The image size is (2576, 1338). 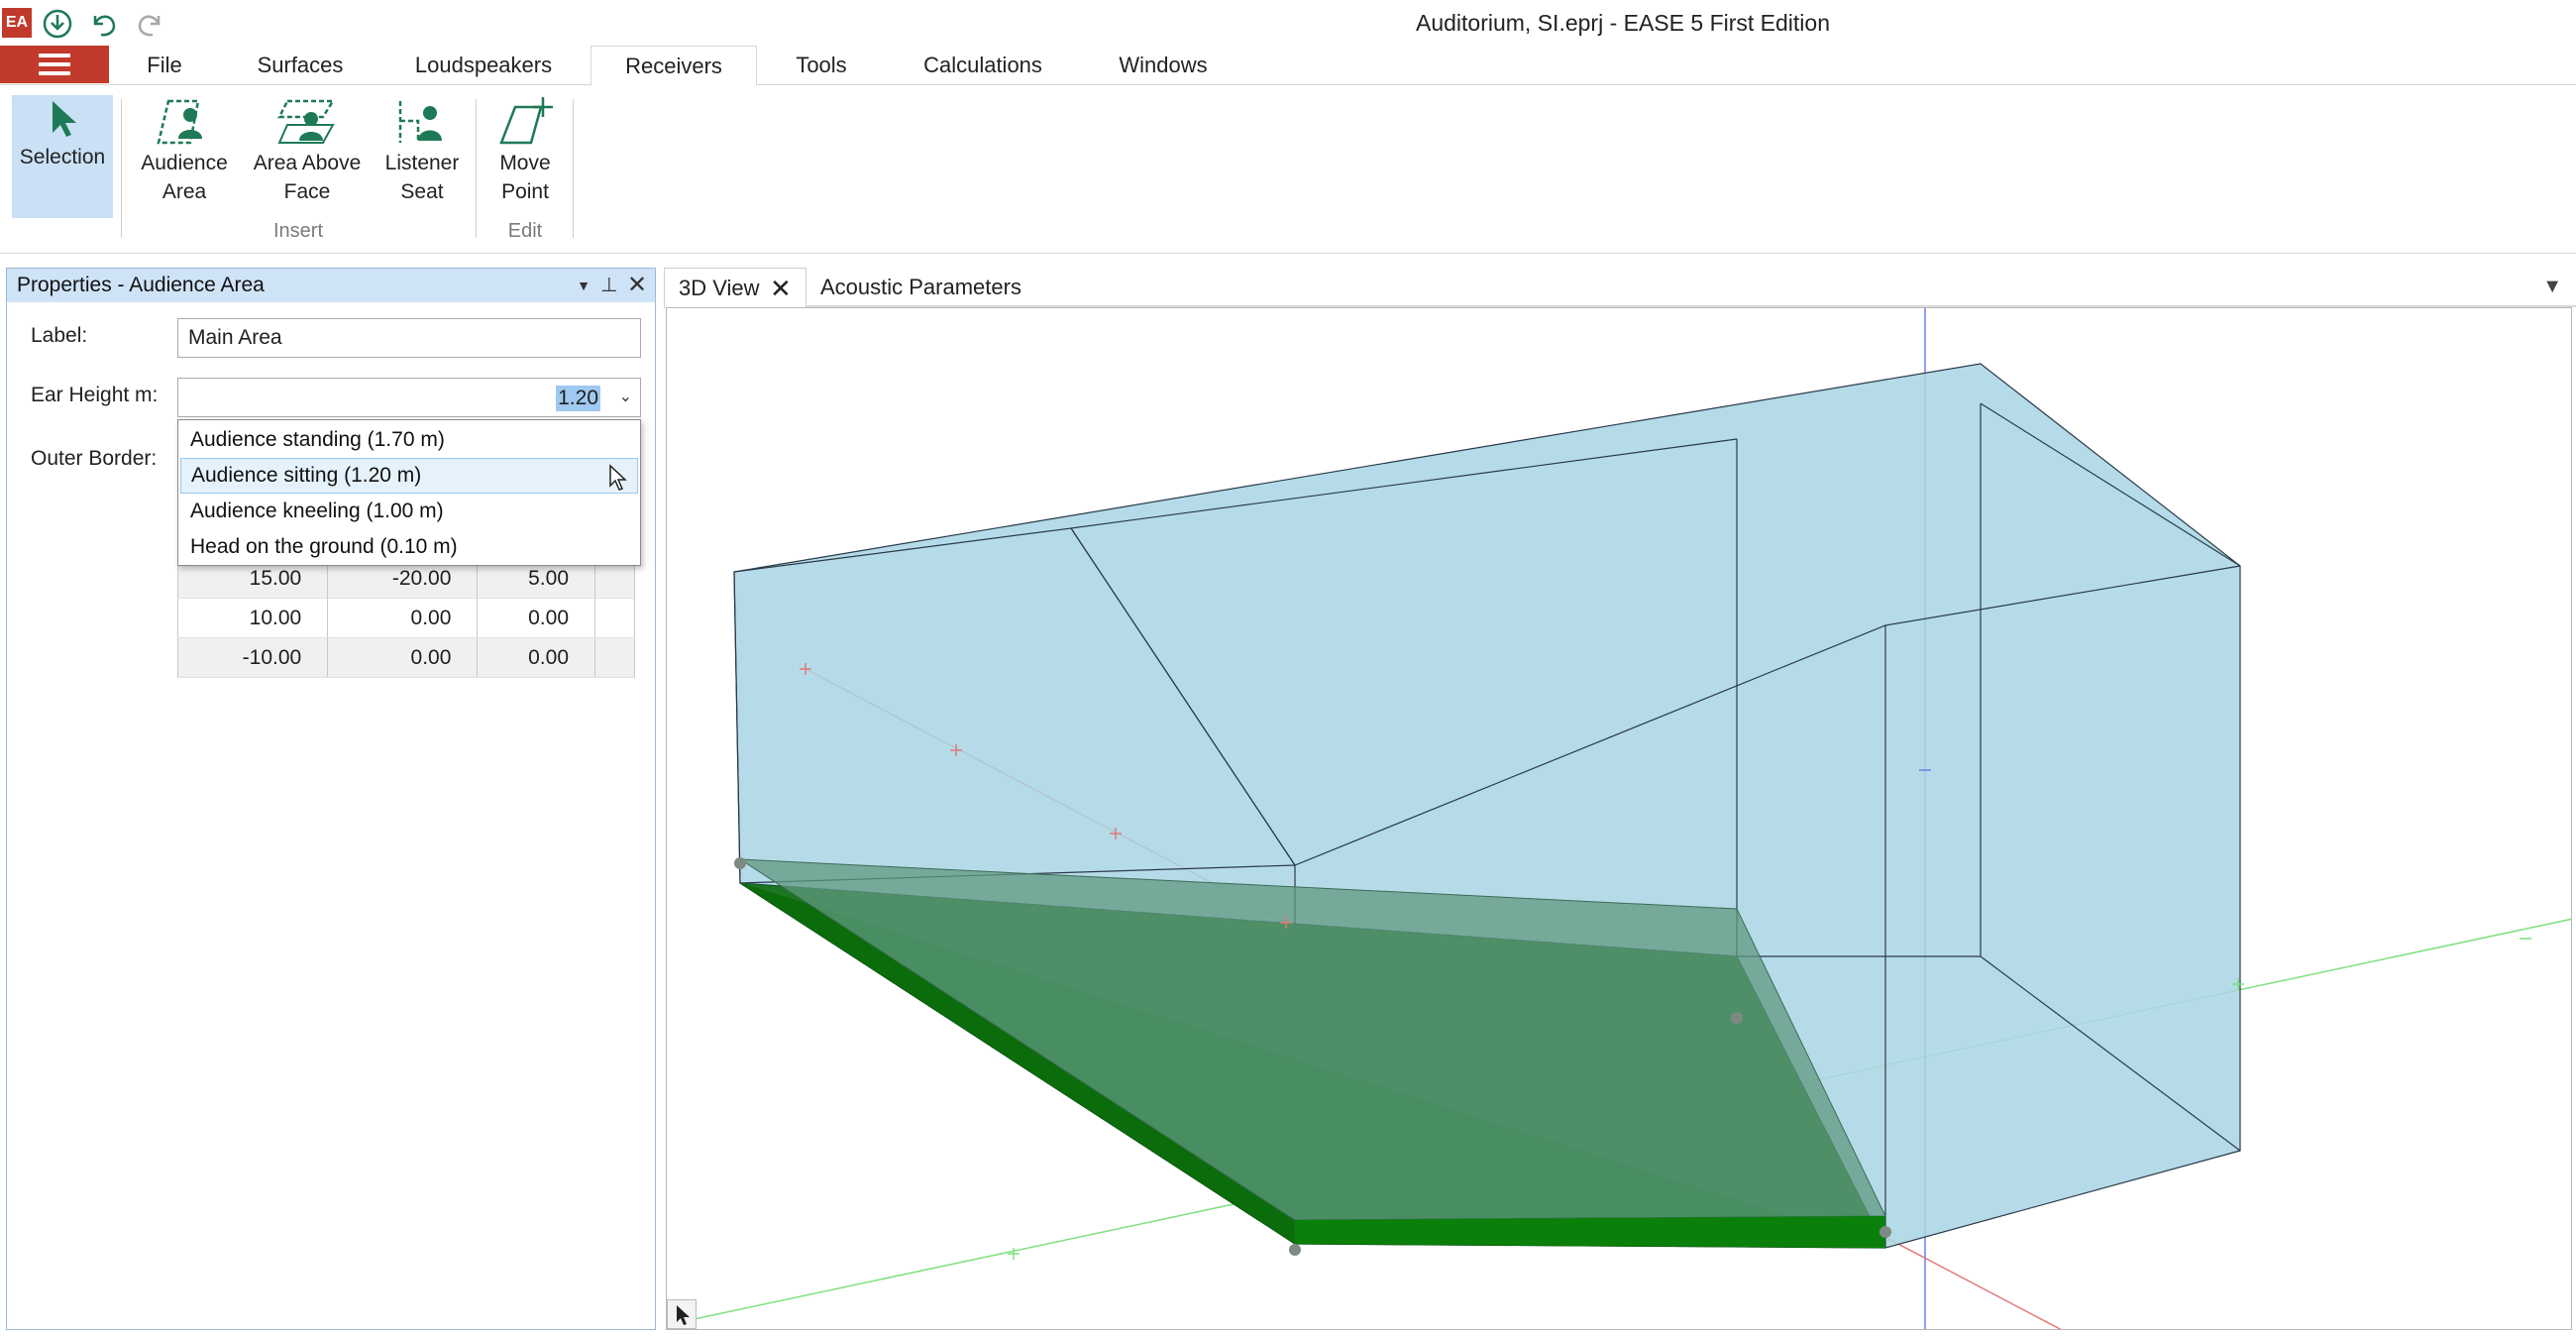 I want to click on close-tab-icon: ✕, so click(x=781, y=288).